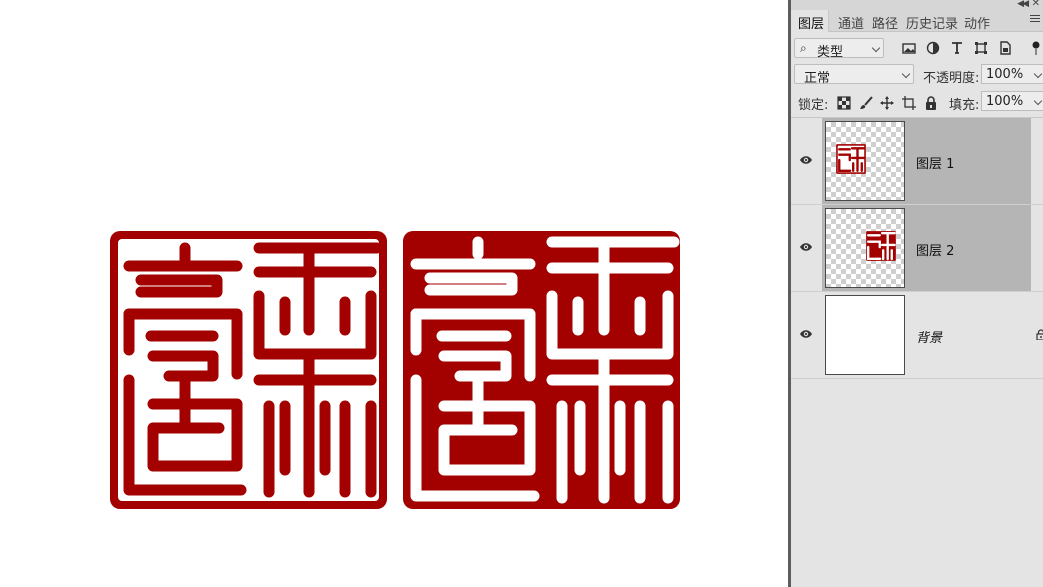 The height and width of the screenshot is (587, 1043). What do you see at coordinates (1039, 334) in the screenshot?
I see `lock-icon` at bounding box center [1039, 334].